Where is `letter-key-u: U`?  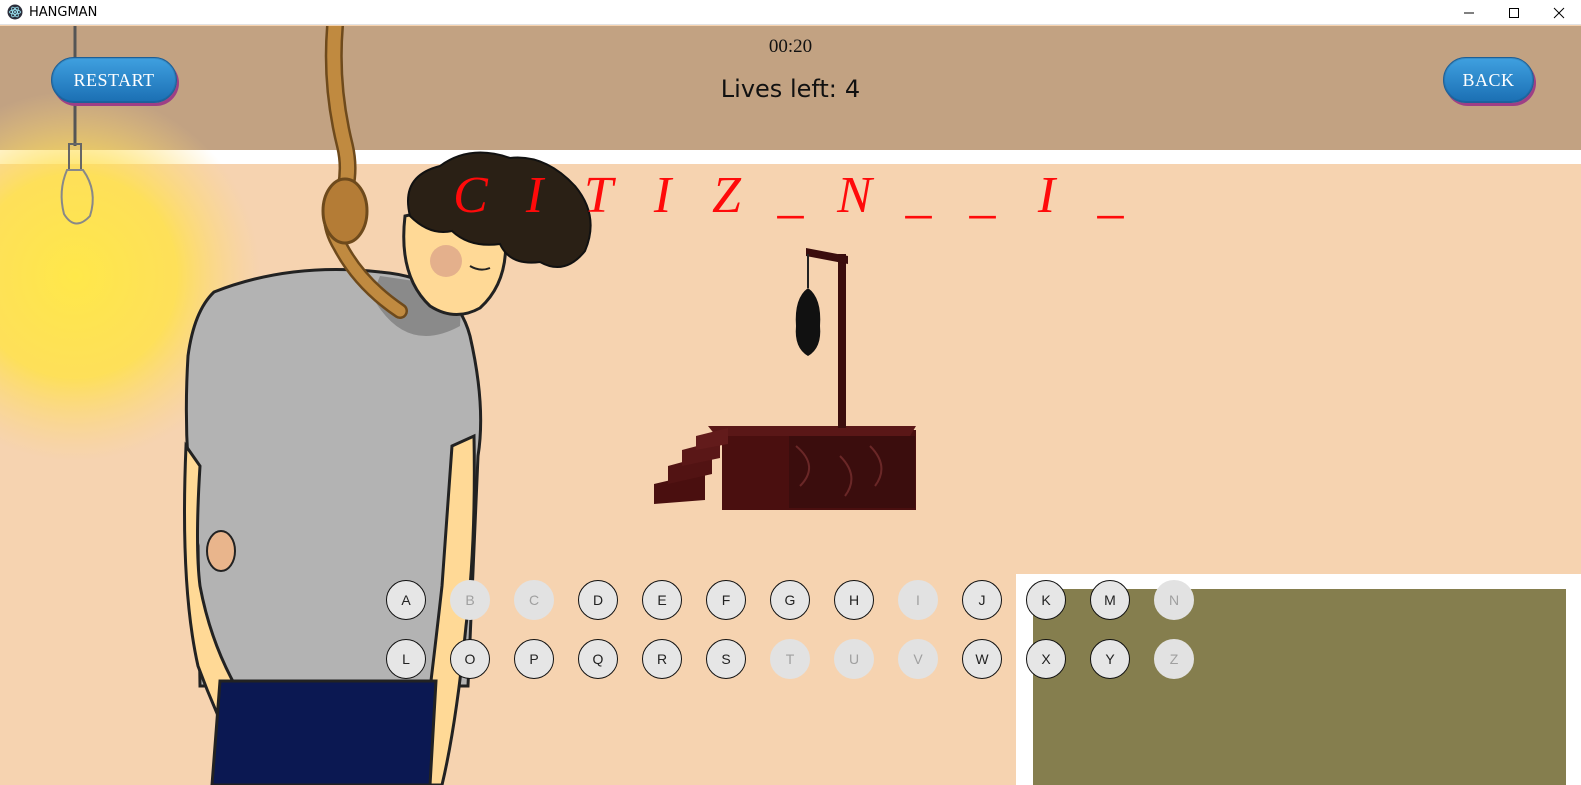
letter-key-u: U is located at coordinates (854, 659).